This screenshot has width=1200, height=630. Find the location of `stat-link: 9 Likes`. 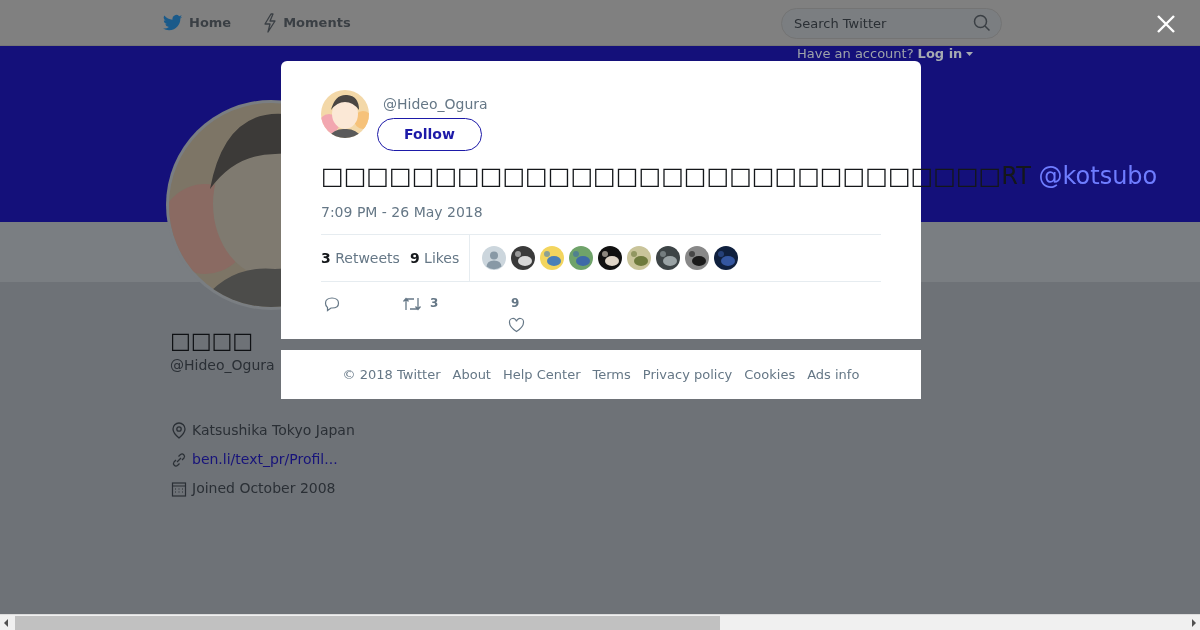

stat-link: 9 Likes is located at coordinates (434, 258).